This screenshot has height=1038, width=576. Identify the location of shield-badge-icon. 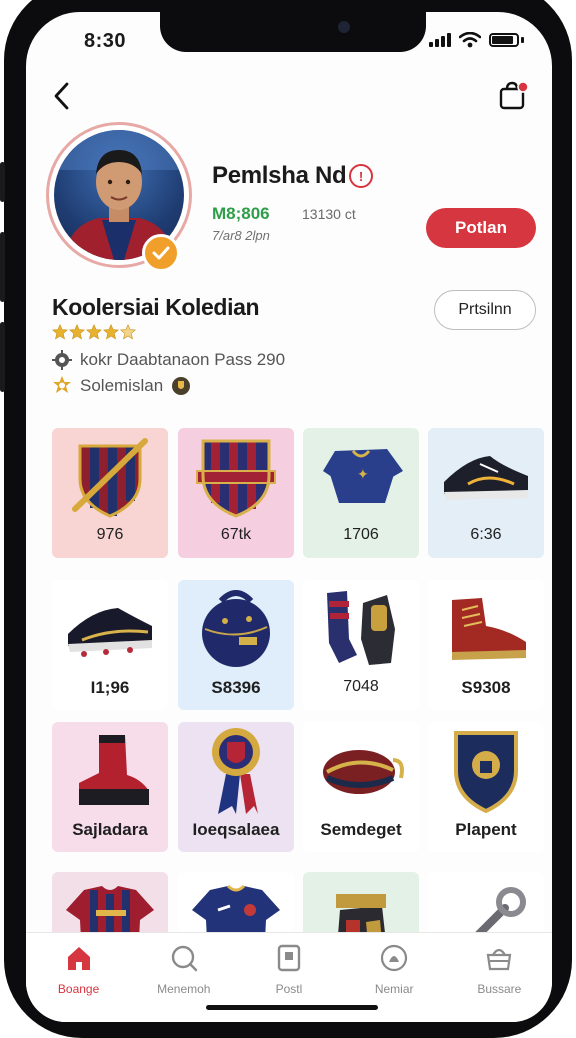
(181, 386).